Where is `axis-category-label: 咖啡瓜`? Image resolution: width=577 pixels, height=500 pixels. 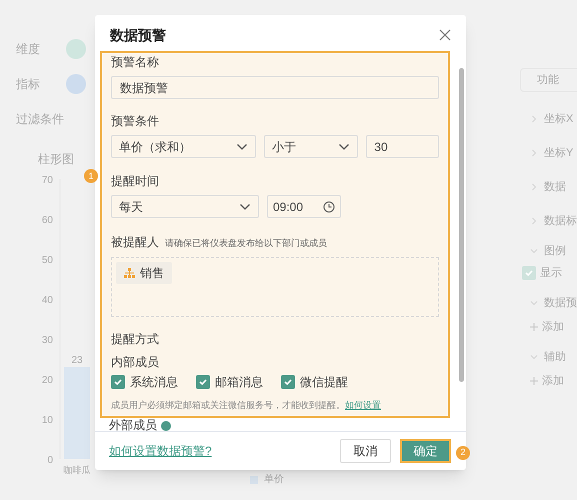
axis-category-label: 咖啡瓜 is located at coordinates (77, 470).